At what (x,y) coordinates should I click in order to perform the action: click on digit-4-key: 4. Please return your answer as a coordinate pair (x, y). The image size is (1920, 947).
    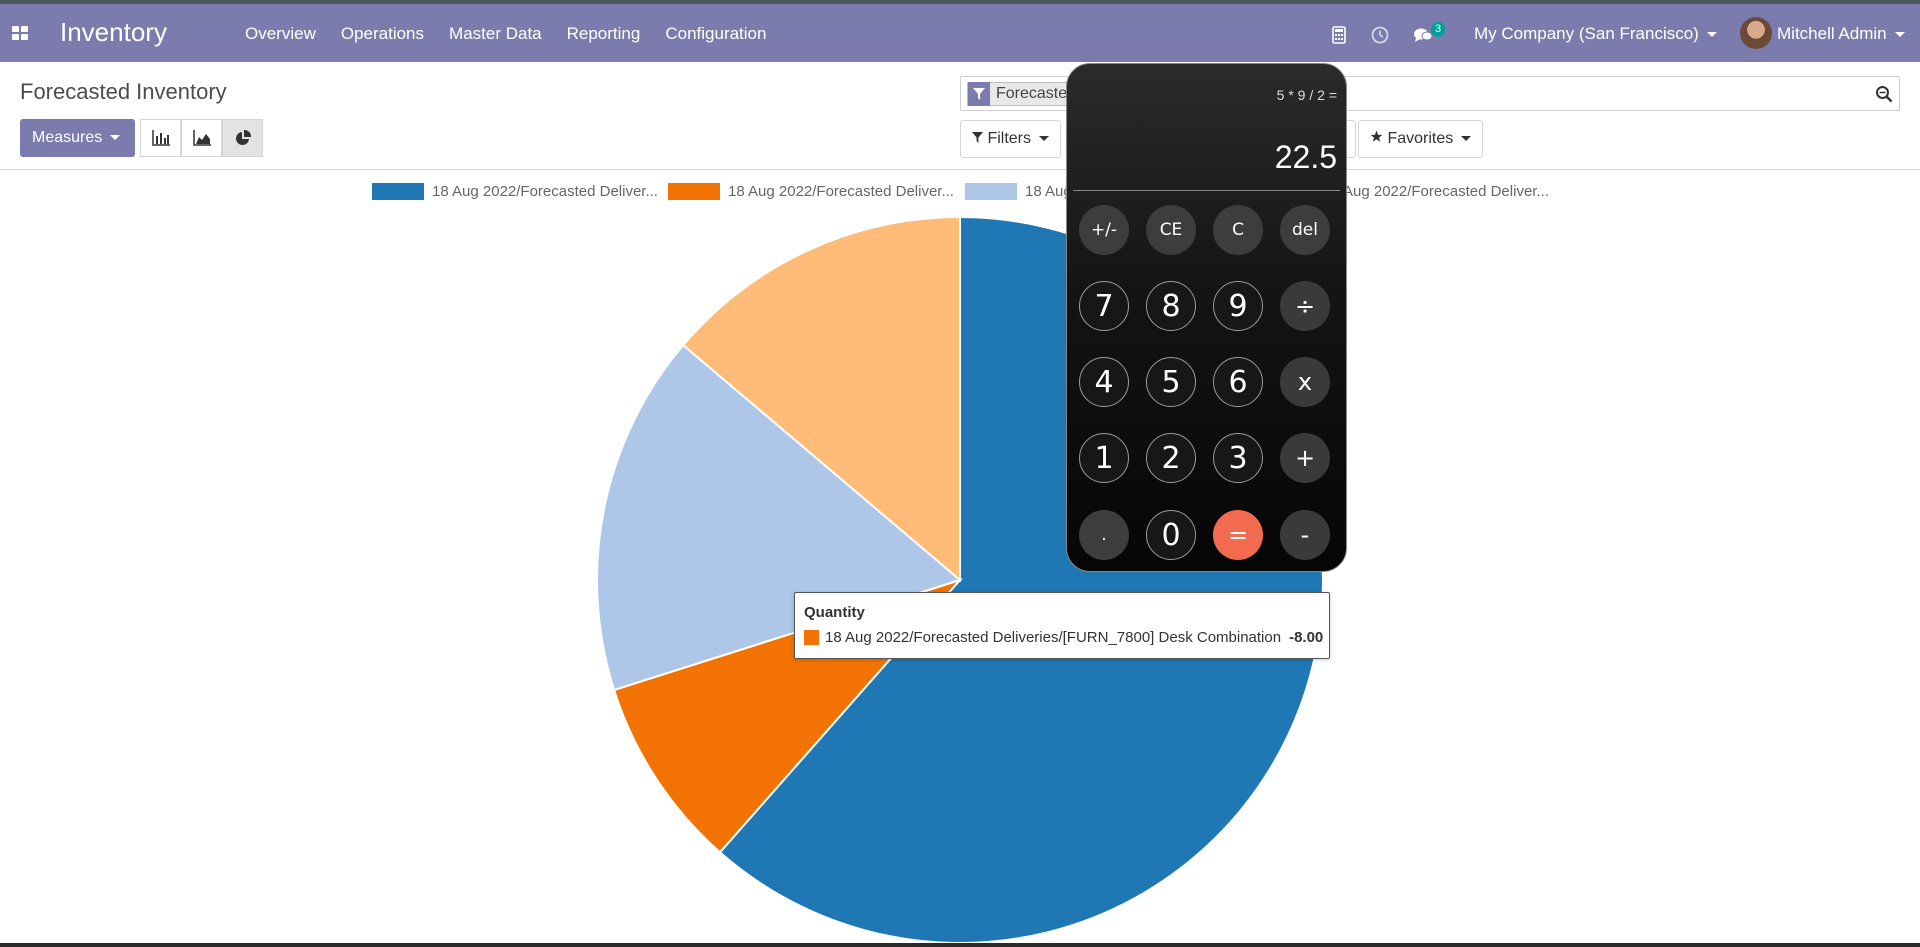
    Looking at the image, I should click on (1104, 382).